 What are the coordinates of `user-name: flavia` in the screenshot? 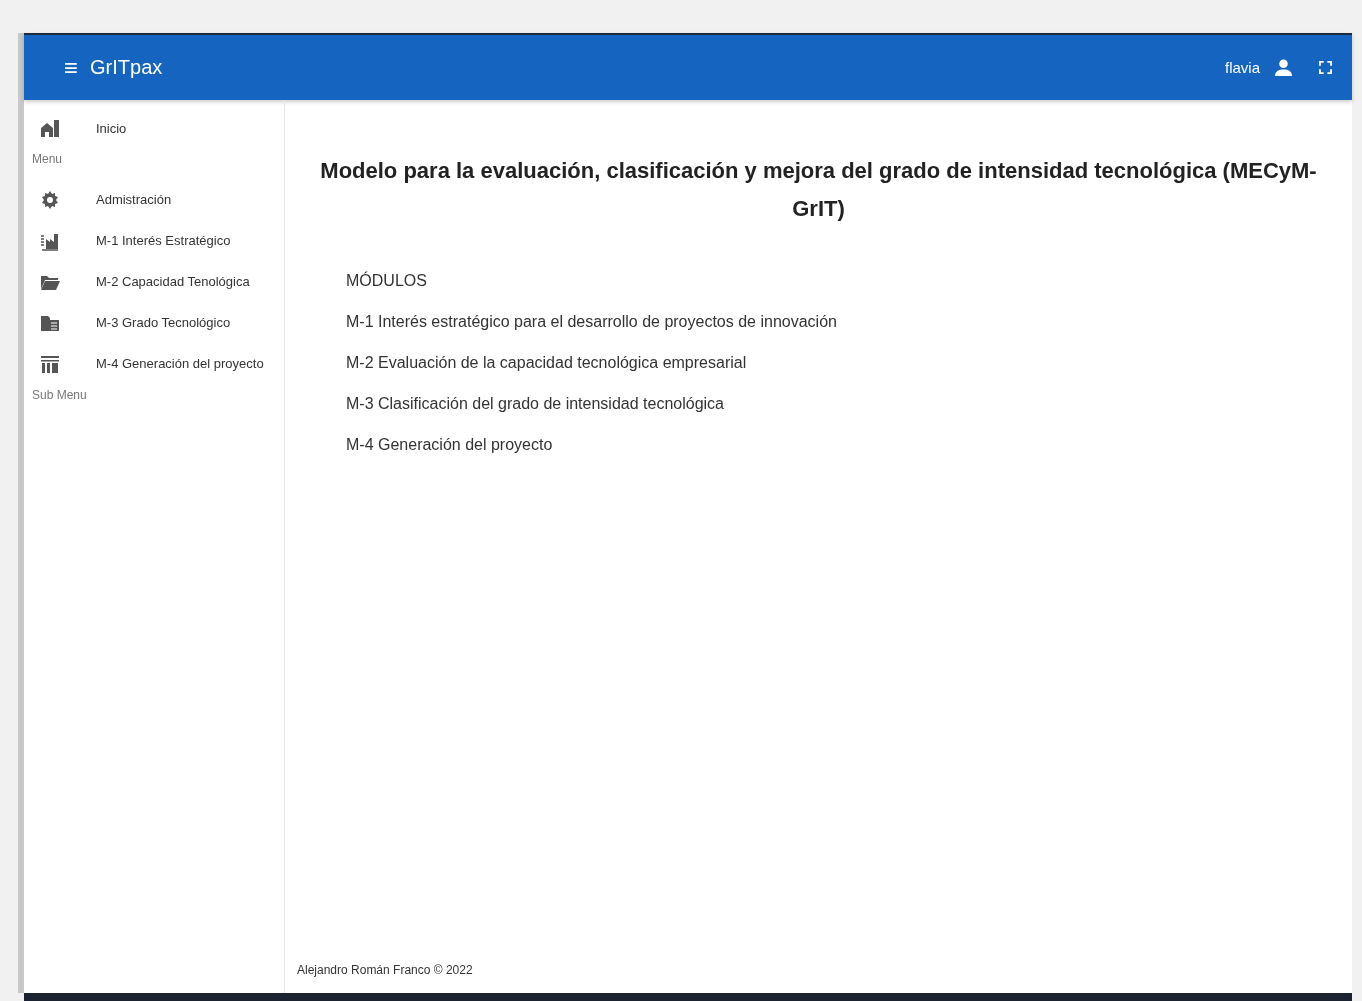 It's located at (1242, 67).